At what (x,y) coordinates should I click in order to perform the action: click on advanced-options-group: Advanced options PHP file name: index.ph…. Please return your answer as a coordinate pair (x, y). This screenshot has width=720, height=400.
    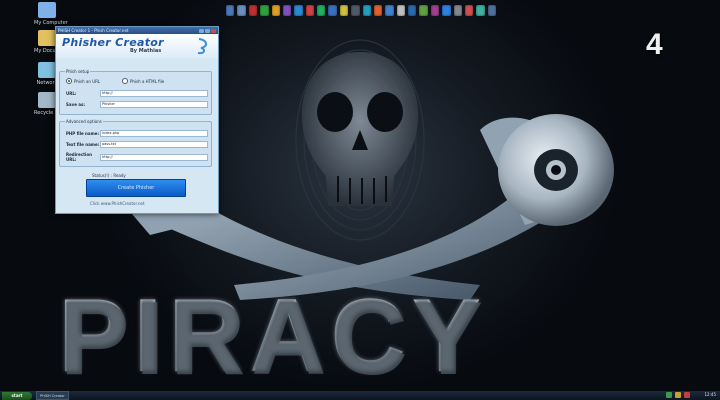
    Looking at the image, I should click on (135, 143).